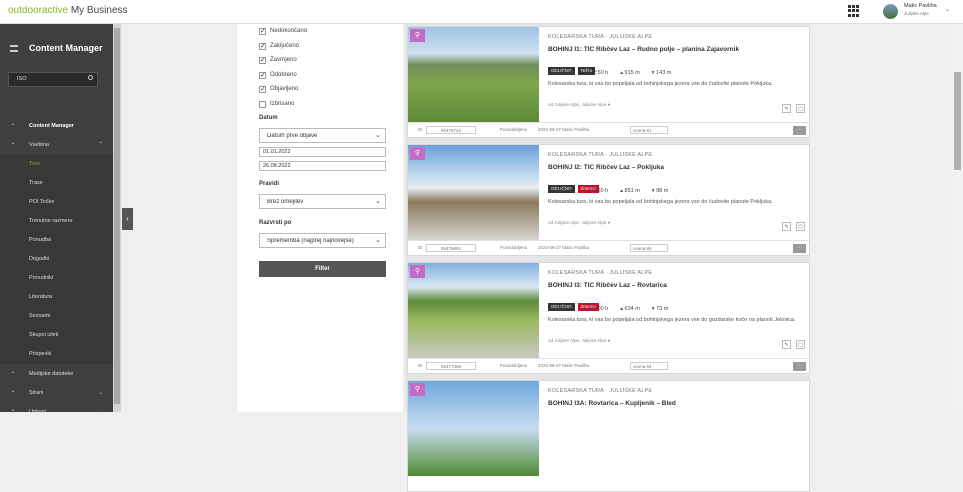 This screenshot has height=492, width=963. I want to click on stat-distance: ↔ 21,5 km, so click(561, 73).